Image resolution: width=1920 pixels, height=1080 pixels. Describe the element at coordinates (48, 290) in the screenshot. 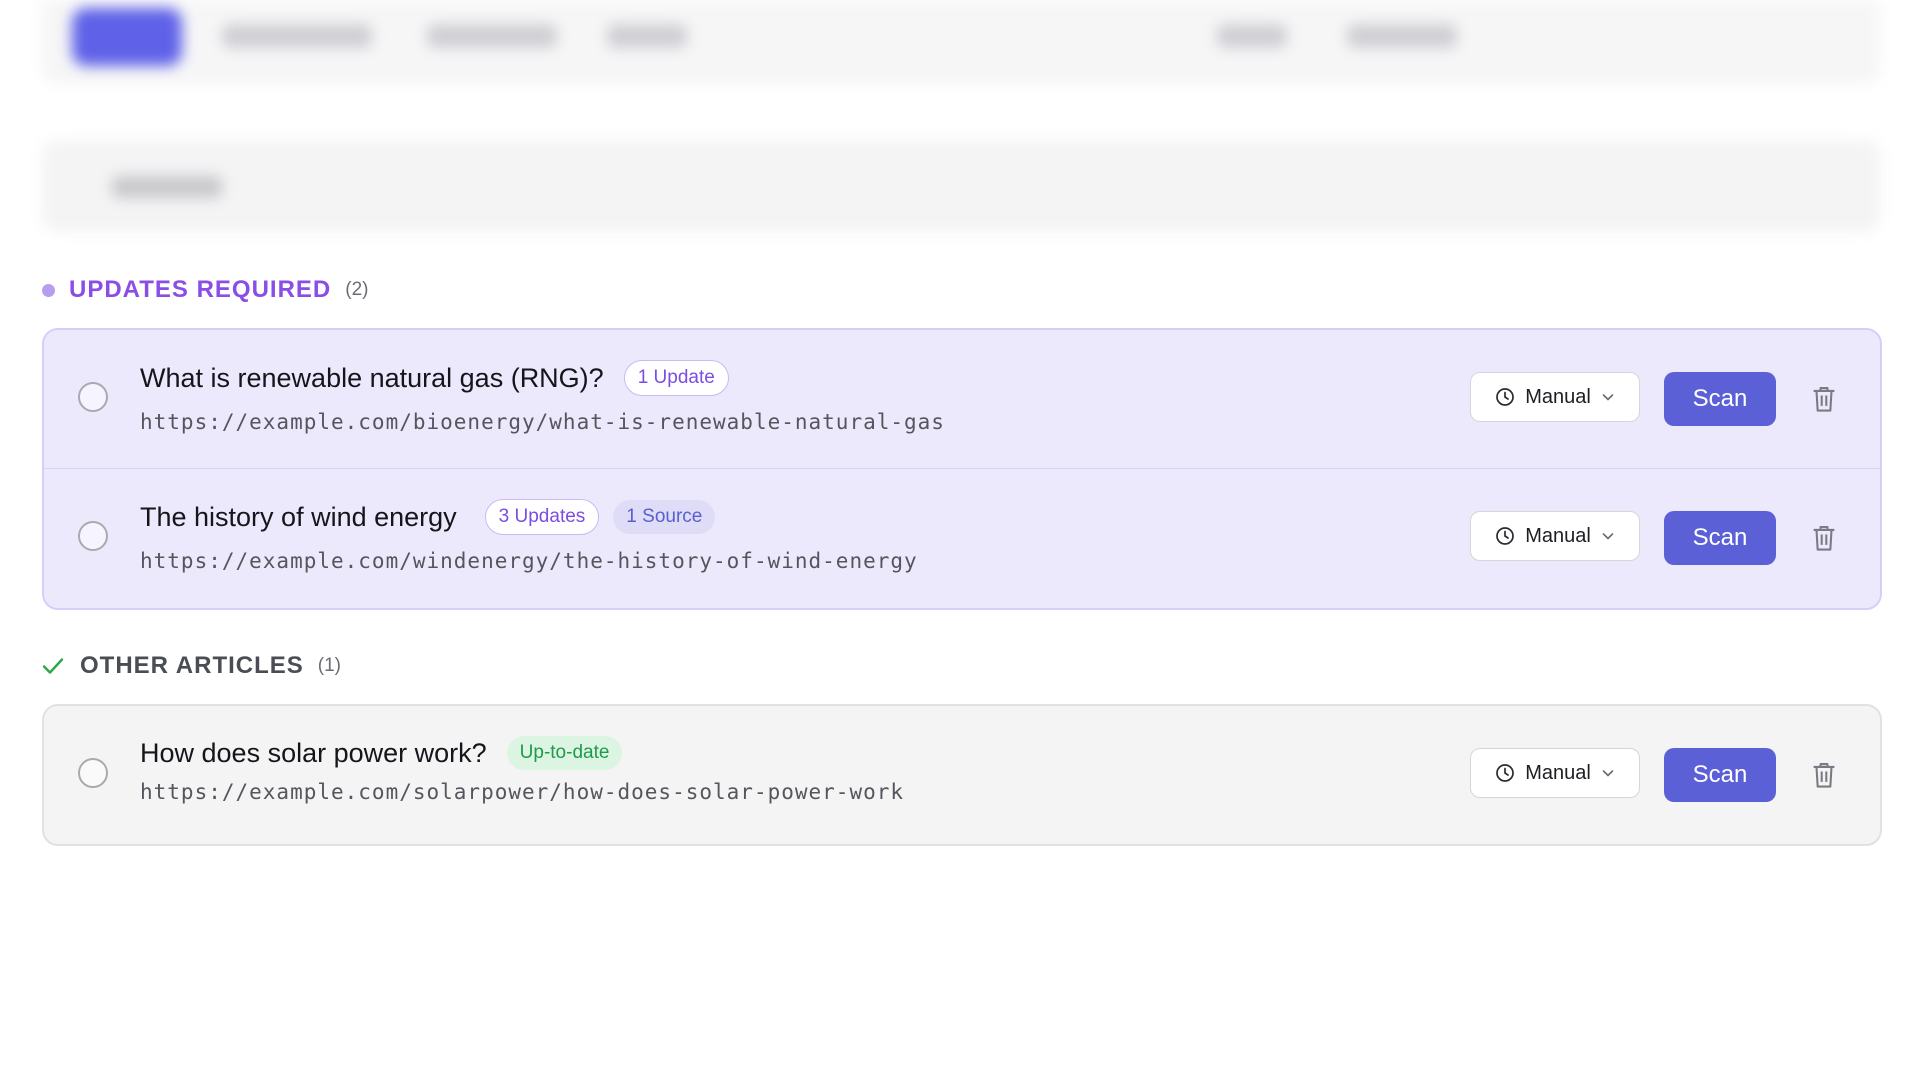

I see `status-dot-icon` at that location.